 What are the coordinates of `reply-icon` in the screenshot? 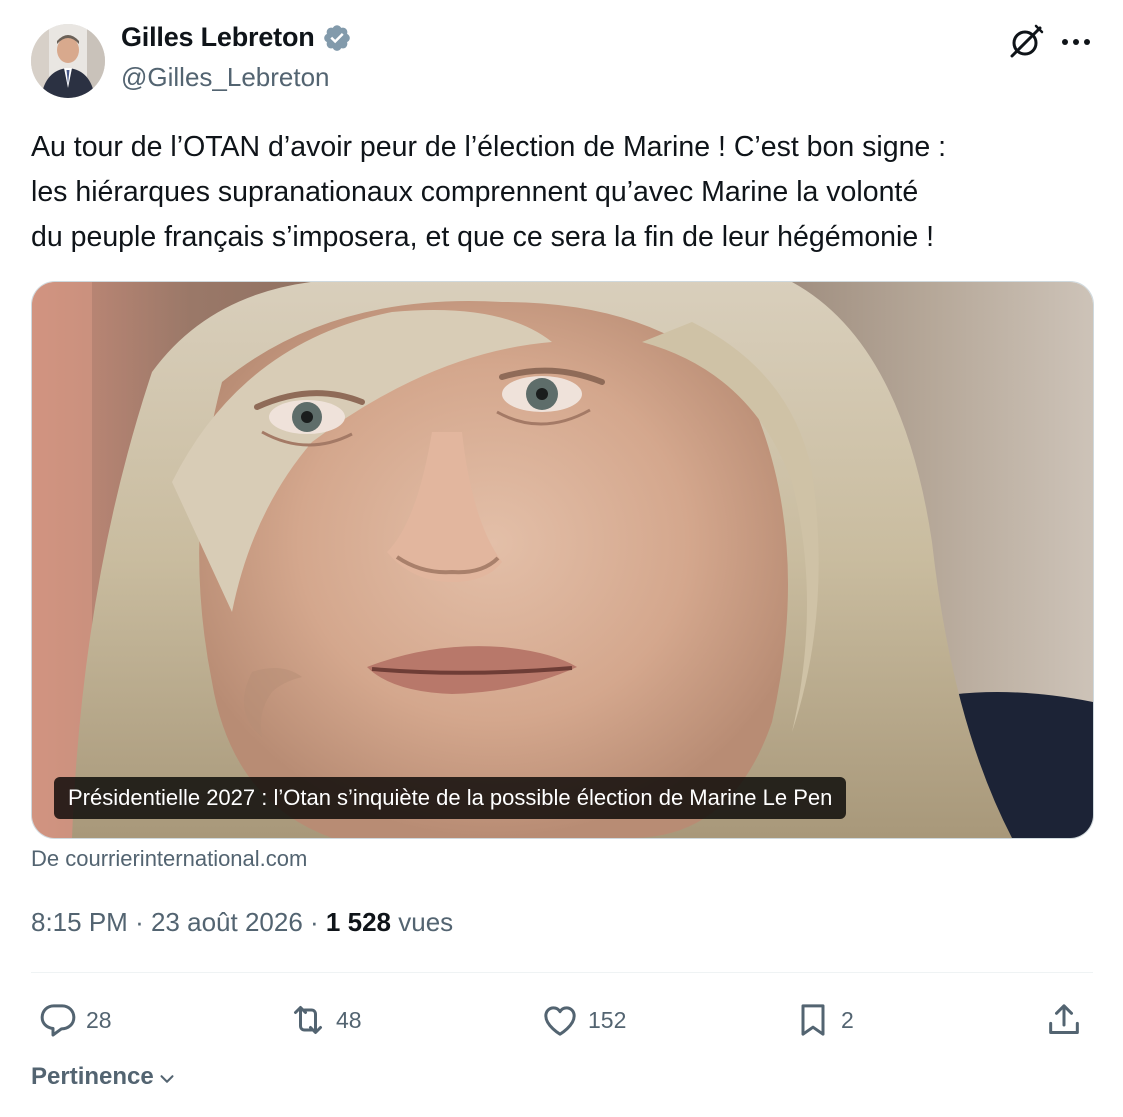 It's located at (58, 1020).